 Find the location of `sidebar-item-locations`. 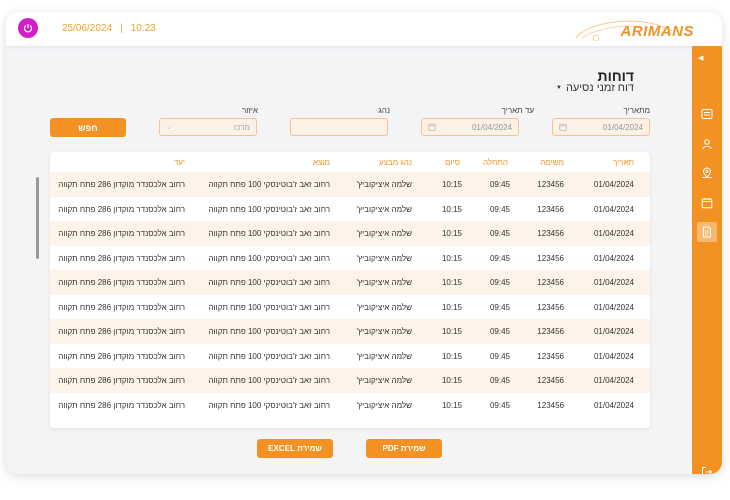

sidebar-item-locations is located at coordinates (707, 173).